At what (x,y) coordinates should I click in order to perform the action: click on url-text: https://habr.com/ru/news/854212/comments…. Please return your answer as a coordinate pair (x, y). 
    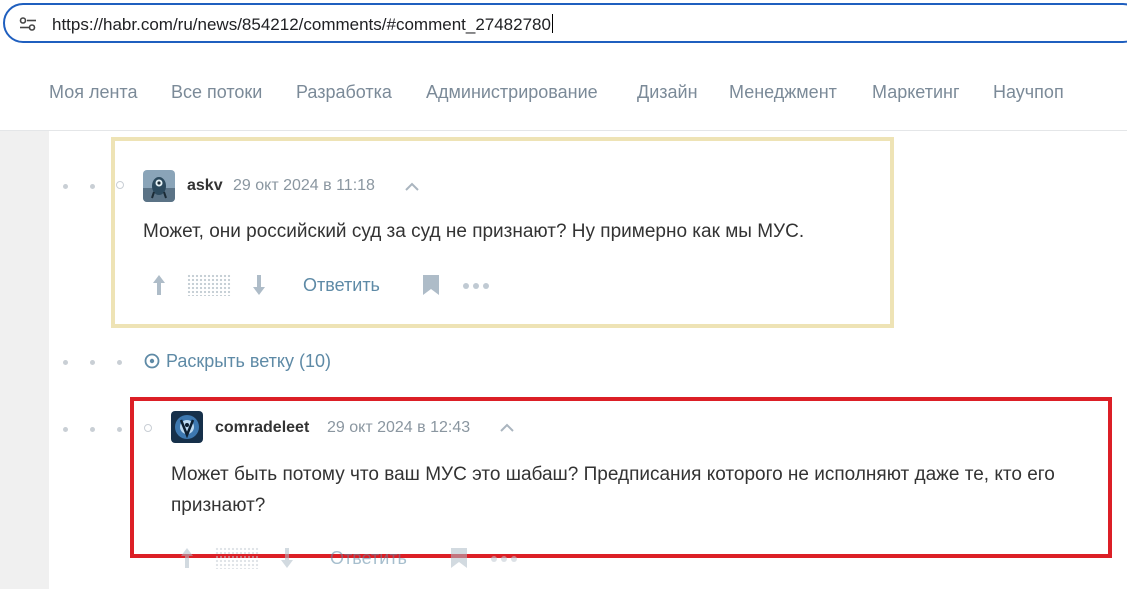
    Looking at the image, I should click on (302, 24).